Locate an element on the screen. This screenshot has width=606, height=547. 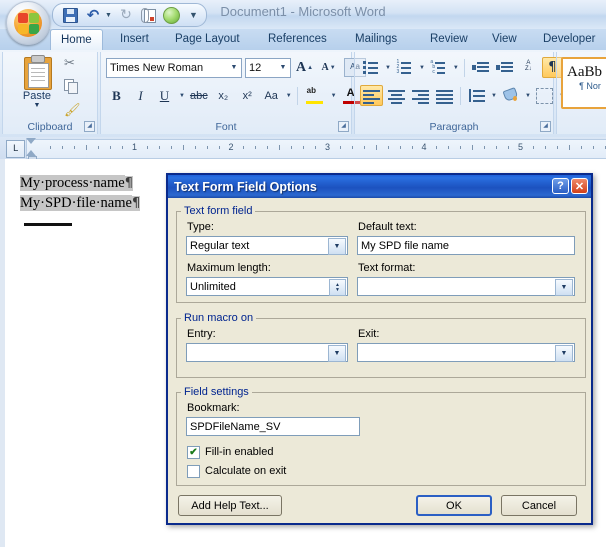
exit-combo: ▼ is located at coordinates (466, 352).